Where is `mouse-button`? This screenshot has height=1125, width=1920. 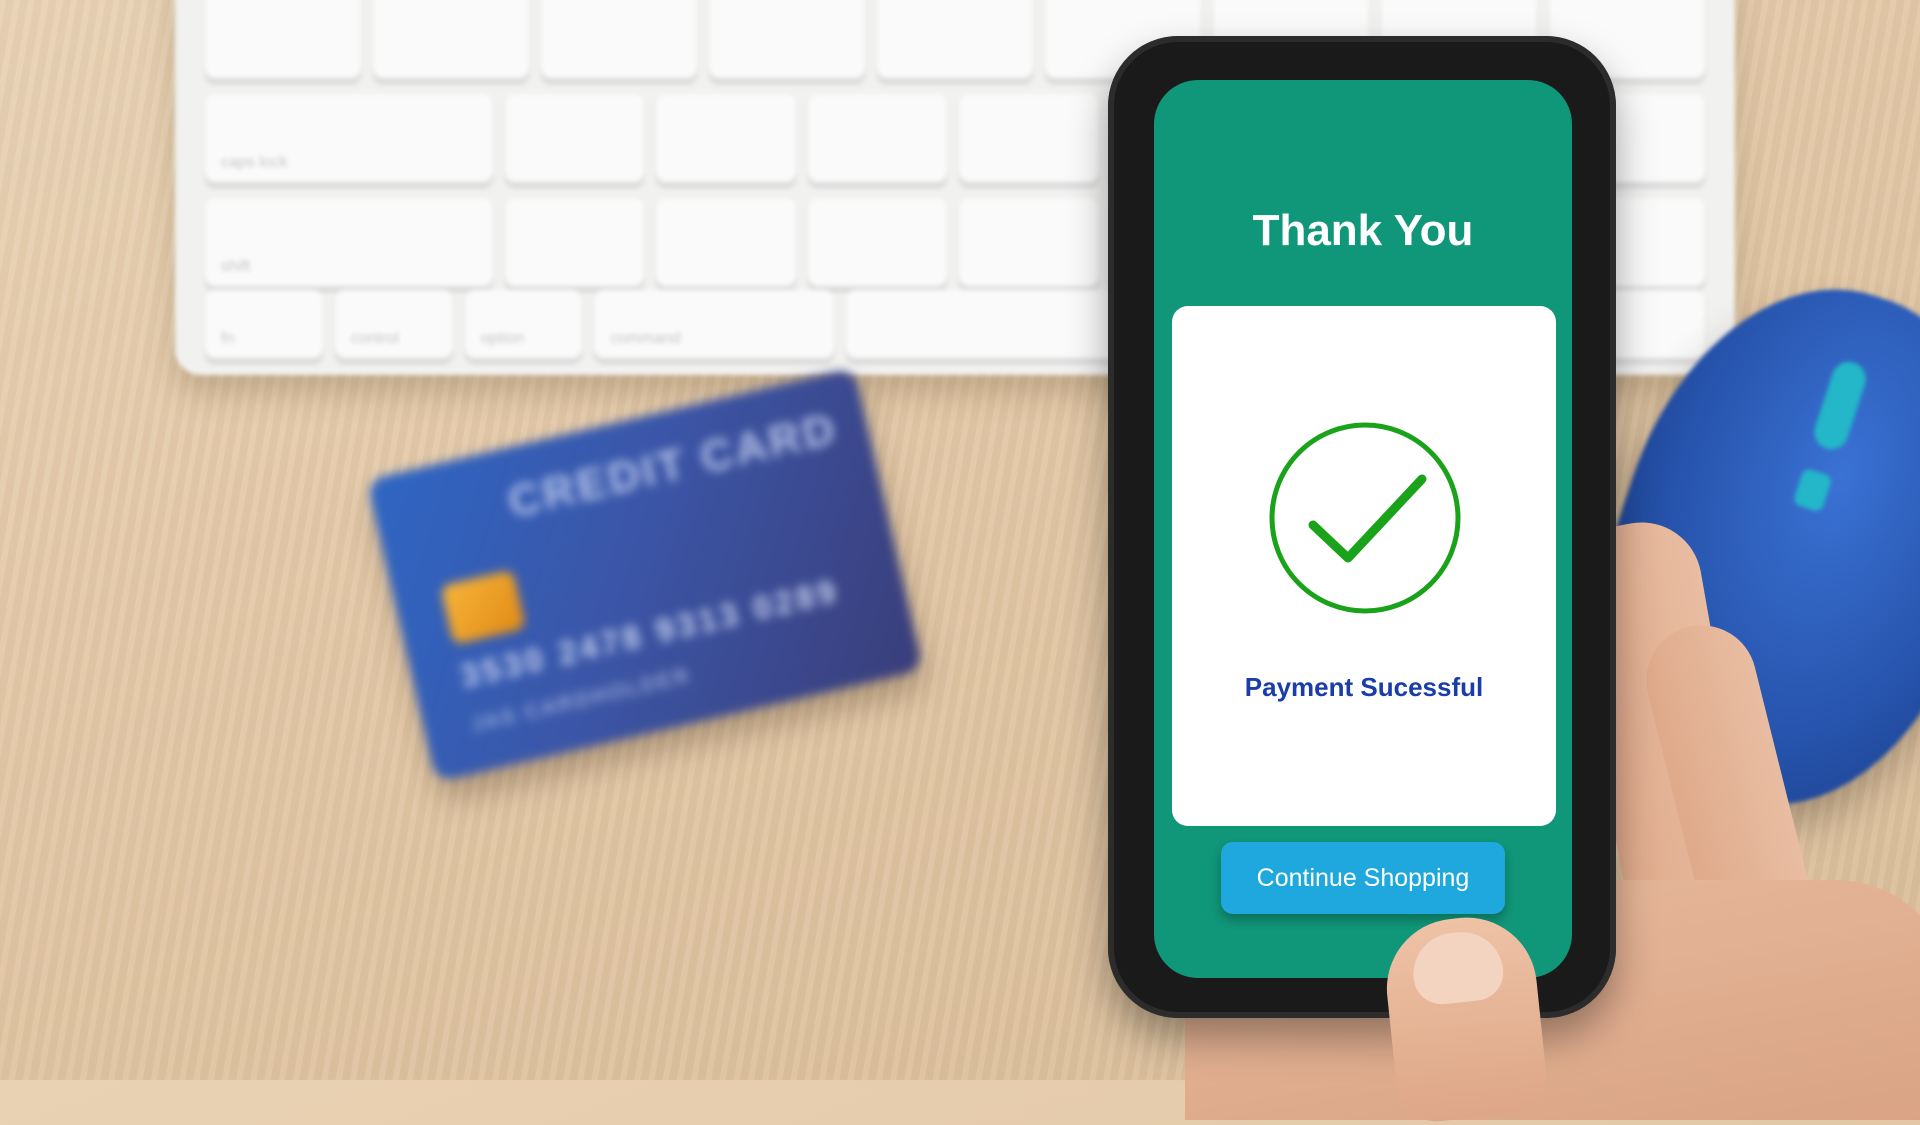 mouse-button is located at coordinates (1812, 490).